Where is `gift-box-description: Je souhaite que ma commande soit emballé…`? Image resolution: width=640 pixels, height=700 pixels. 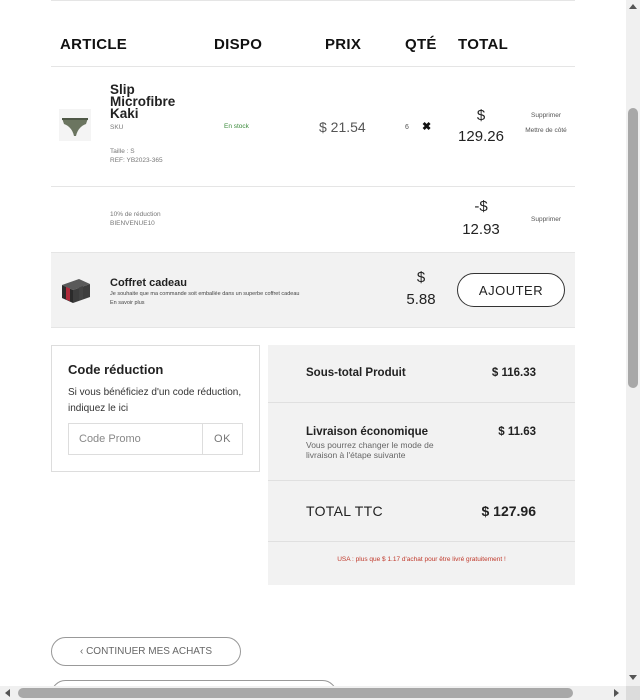 gift-box-description: Je souhaite que ma commande soit emballé… is located at coordinates (225, 299).